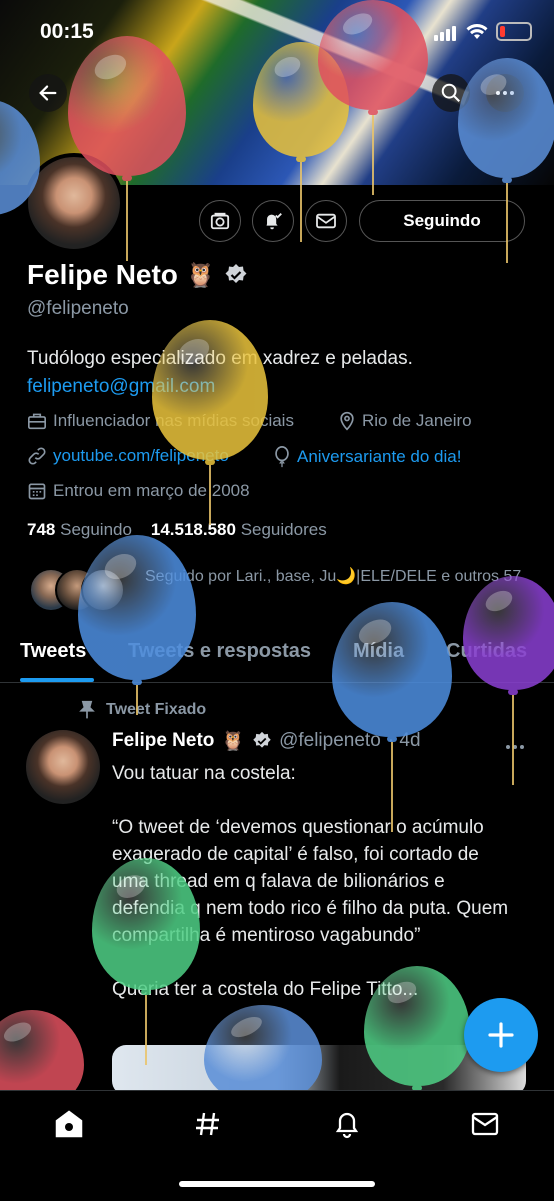  I want to click on search-icon, so click(450, 92).